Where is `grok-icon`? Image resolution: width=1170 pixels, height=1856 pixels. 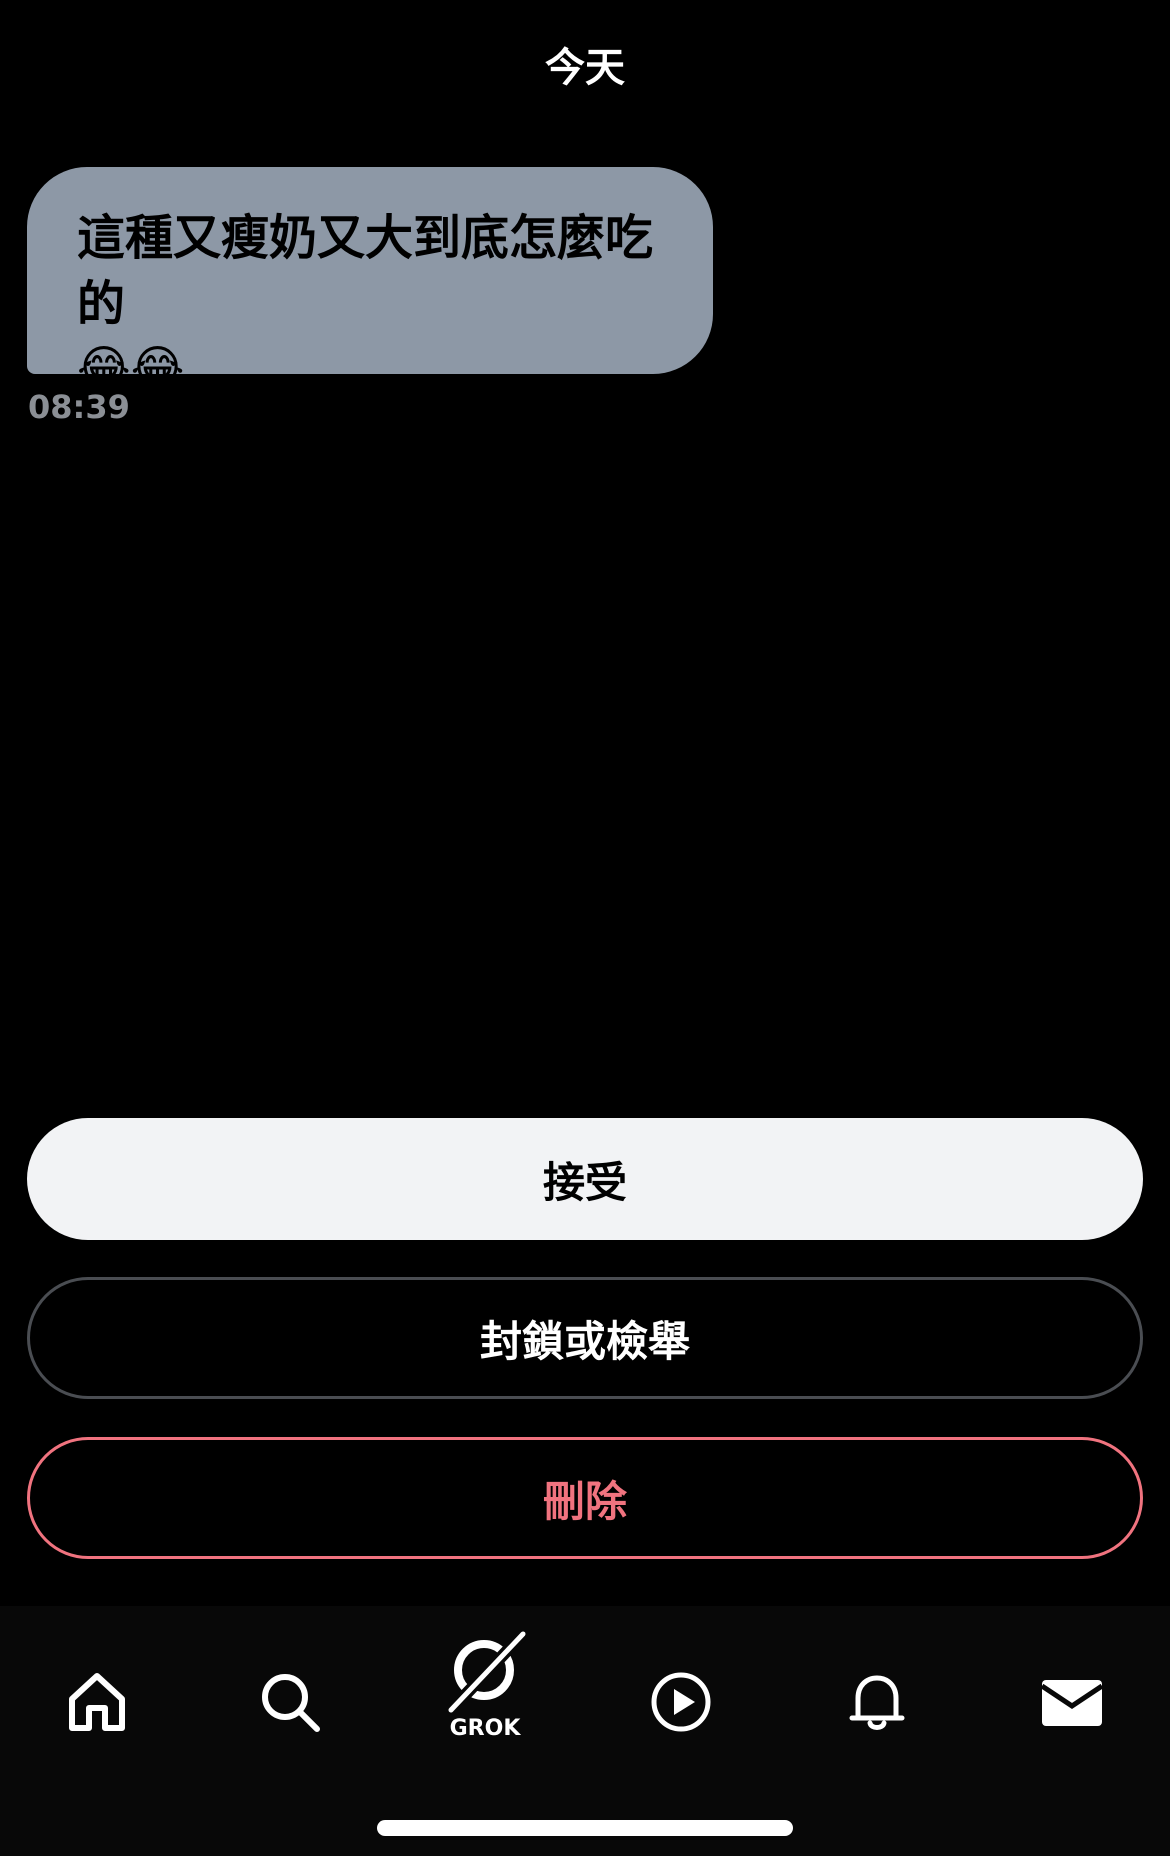 grok-icon is located at coordinates (486, 1673).